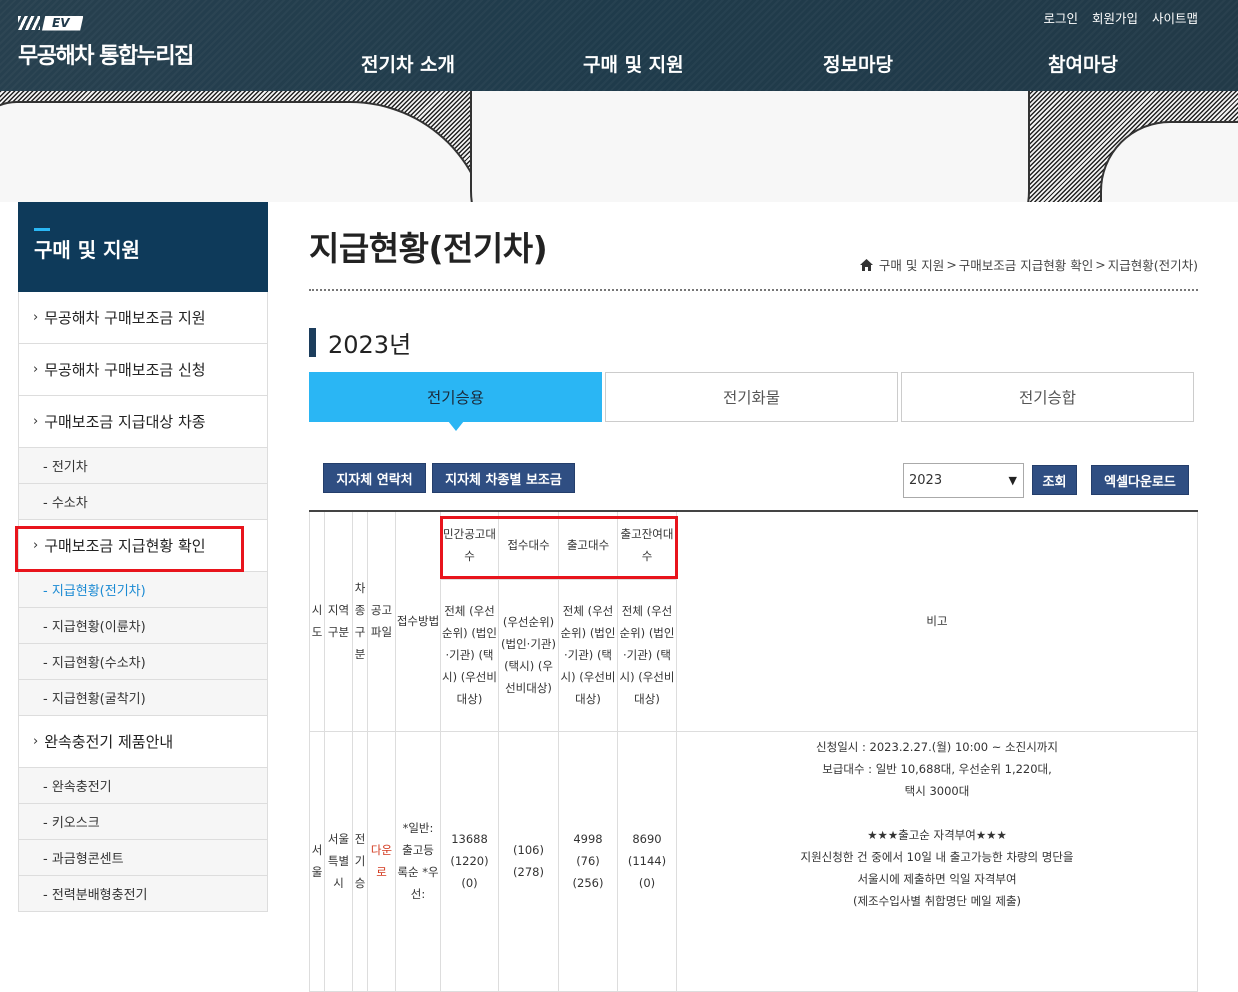 This screenshot has width=1238, height=992. What do you see at coordinates (751, 397) in the screenshot?
I see `tab-ev-cargo: 전기화물` at bounding box center [751, 397].